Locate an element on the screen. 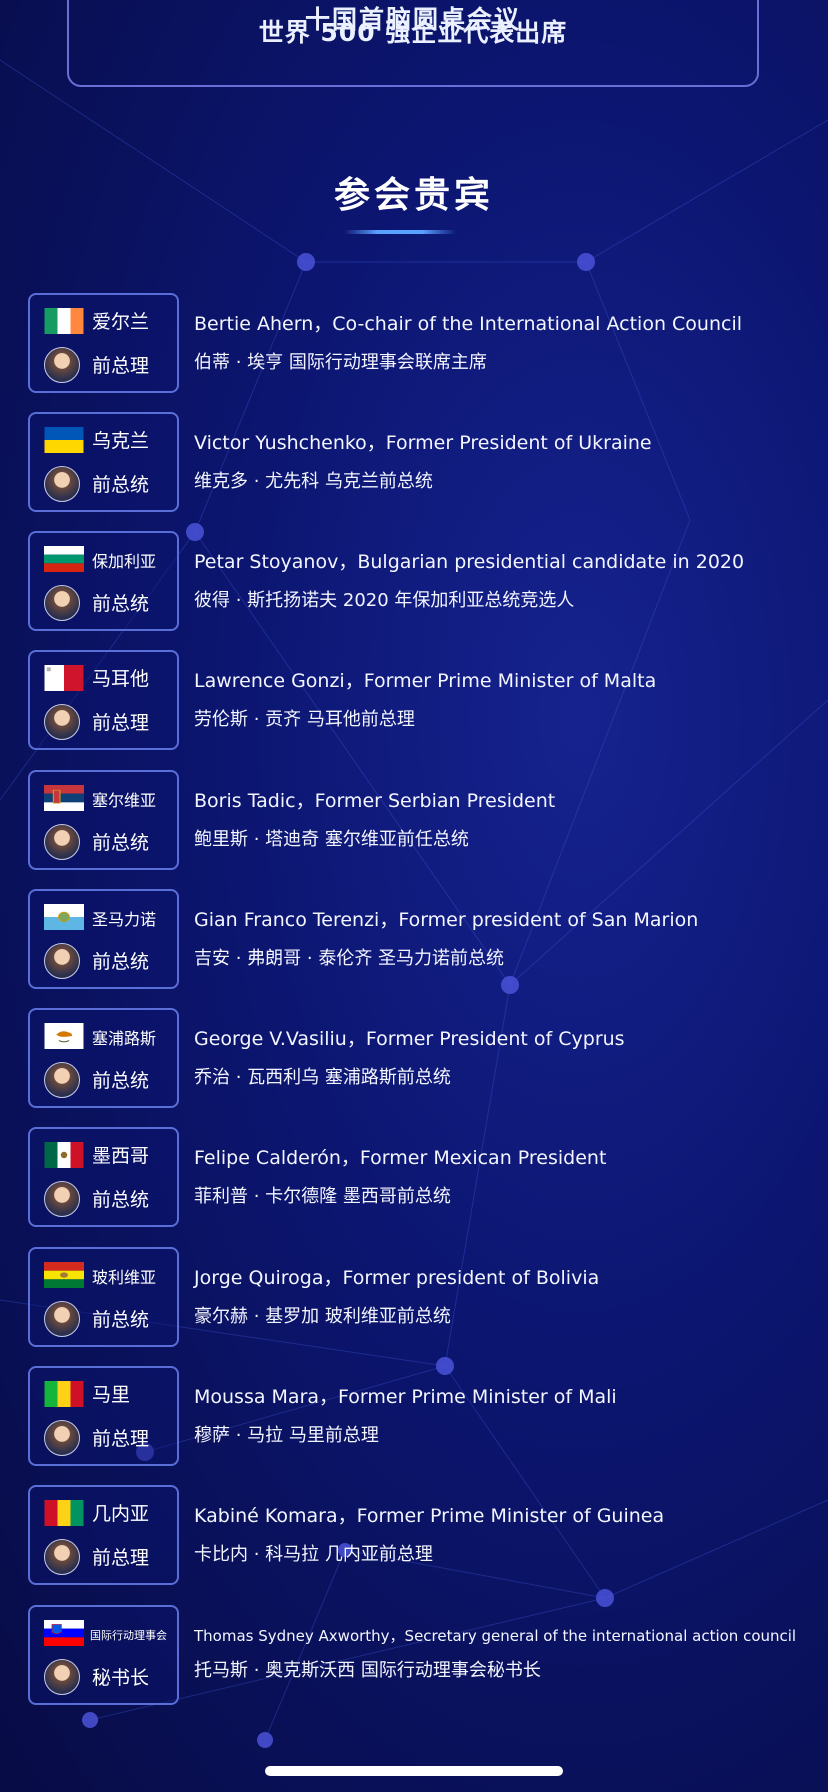  guest-name-zh: 维克多 · 尤先科 乌克兰前总统 is located at coordinates (313, 481).